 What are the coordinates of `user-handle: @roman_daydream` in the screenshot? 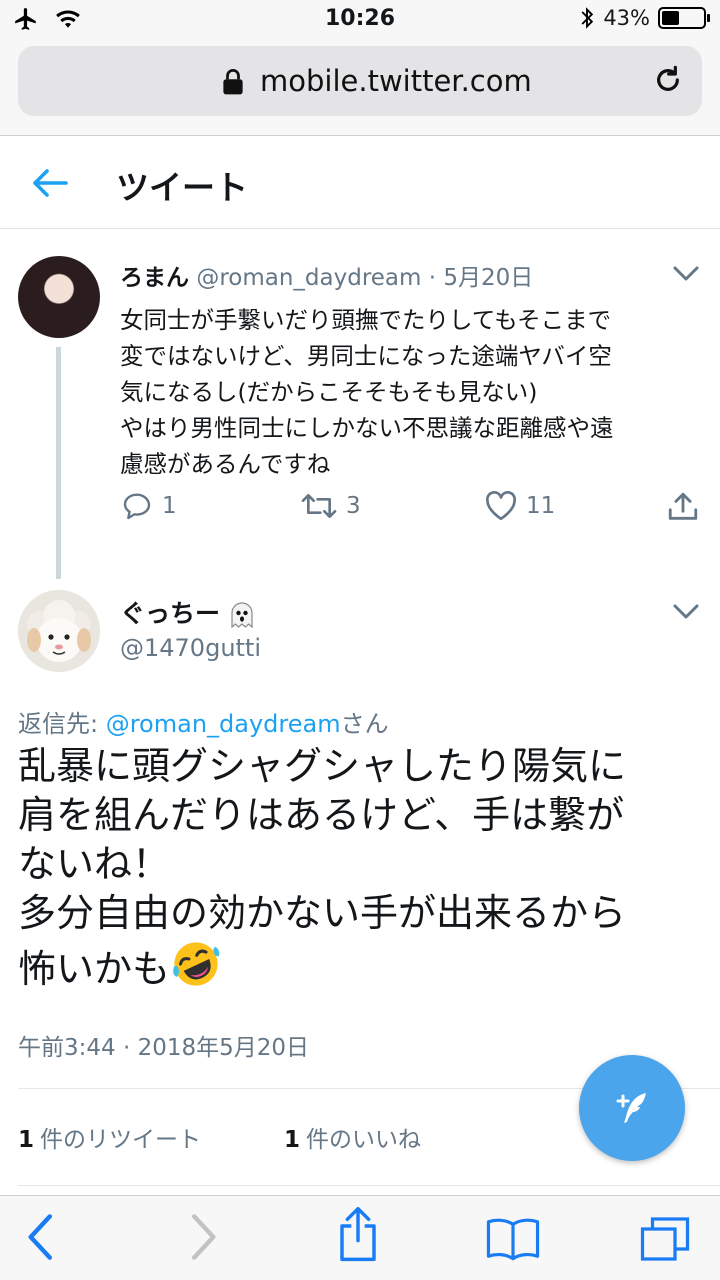 It's located at (308, 278).